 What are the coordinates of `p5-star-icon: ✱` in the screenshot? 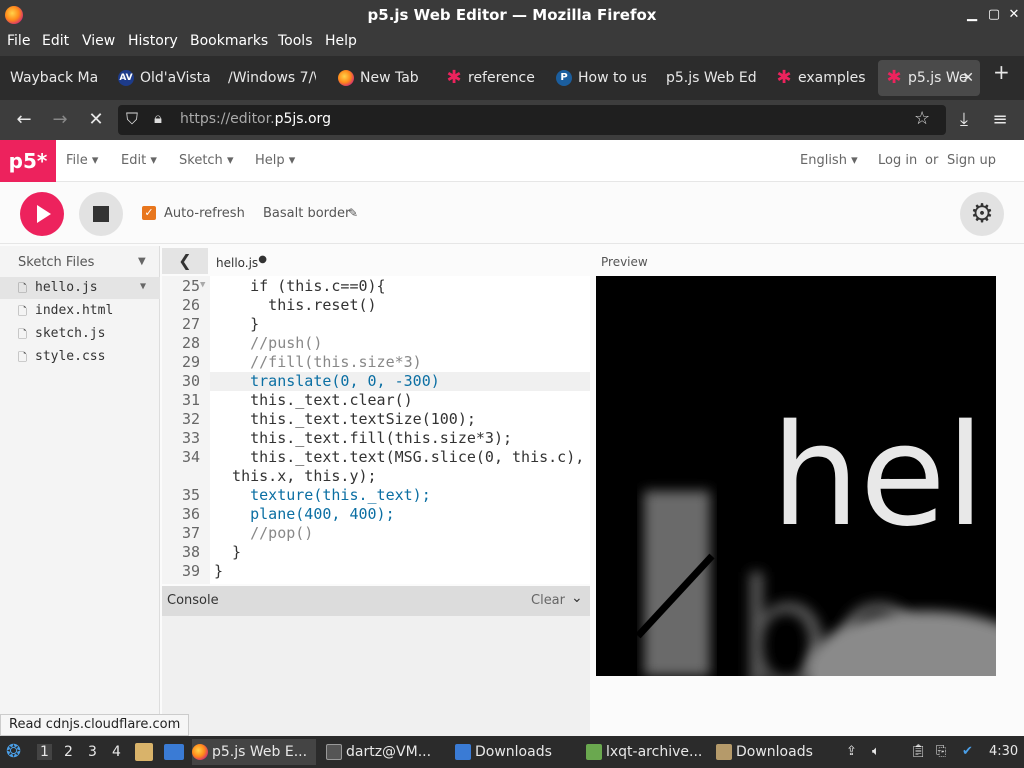 It's located at (894, 77).